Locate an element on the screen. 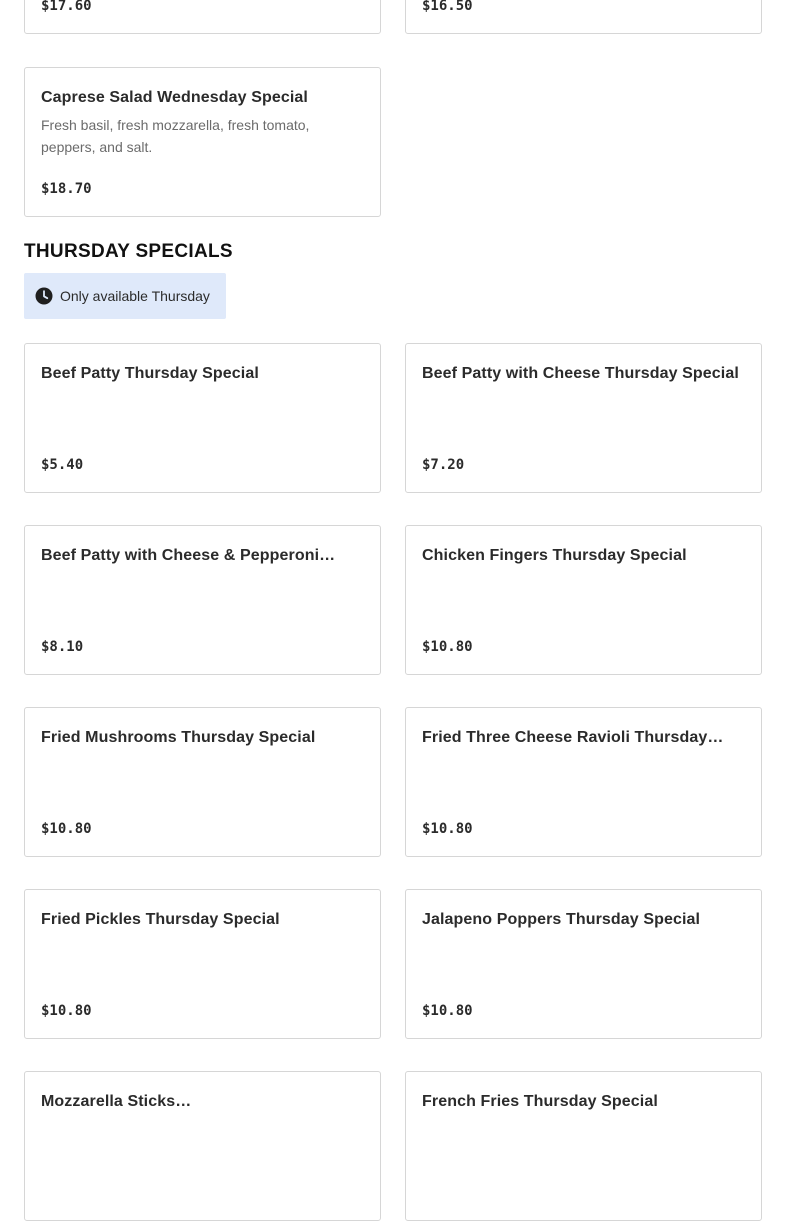 The width and height of the screenshot is (785, 1221). menu-item-card: $17.60 is located at coordinates (202, 17).